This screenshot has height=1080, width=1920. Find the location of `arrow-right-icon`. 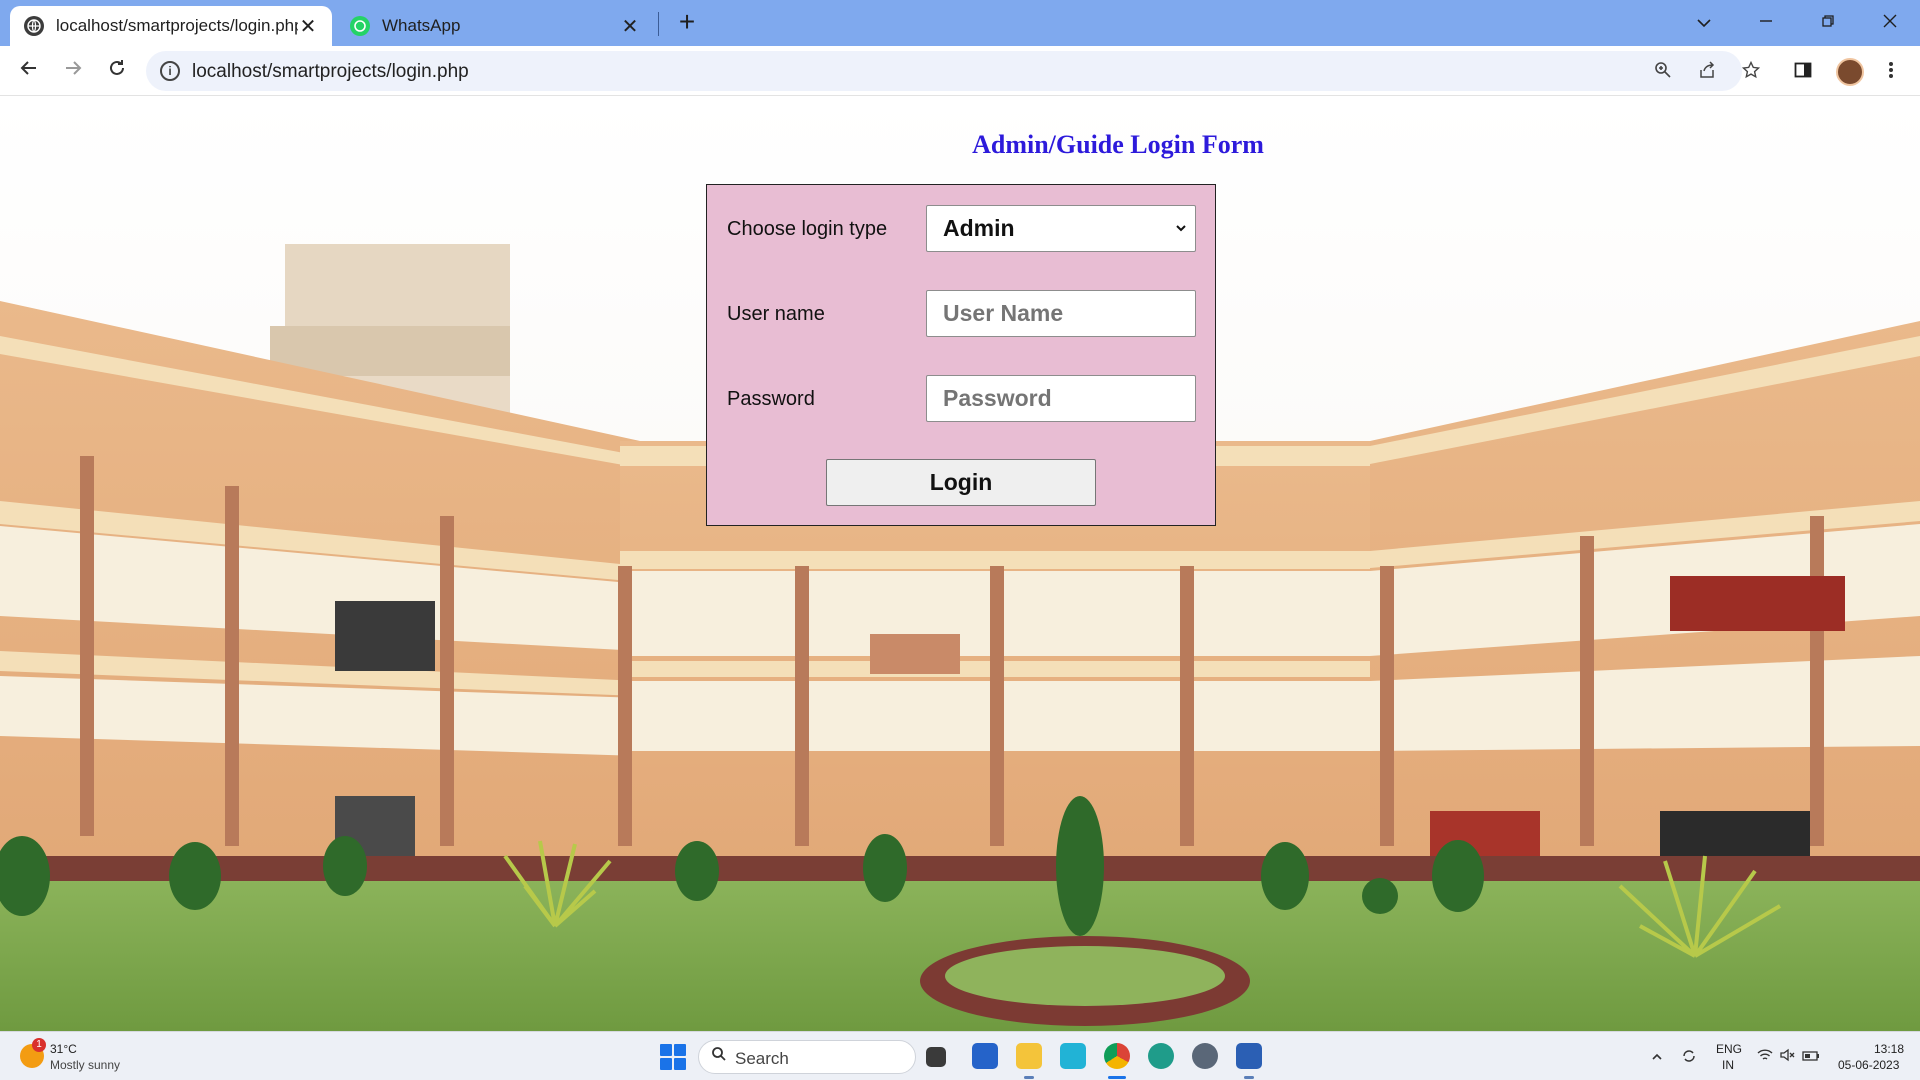

arrow-right-icon is located at coordinates (73, 71).